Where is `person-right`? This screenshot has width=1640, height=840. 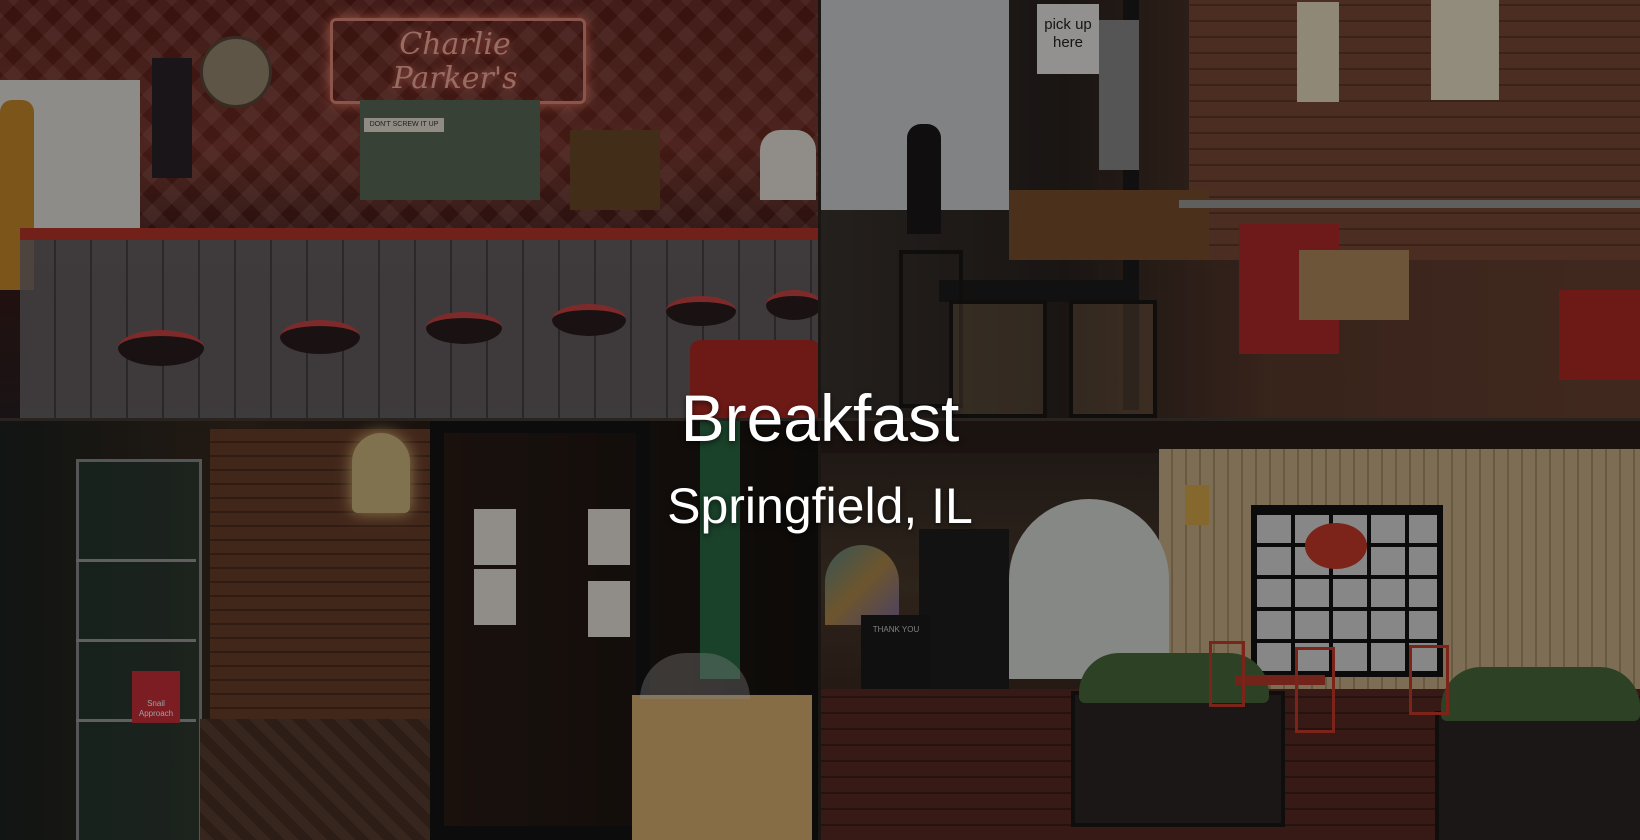 person-right is located at coordinates (788, 165).